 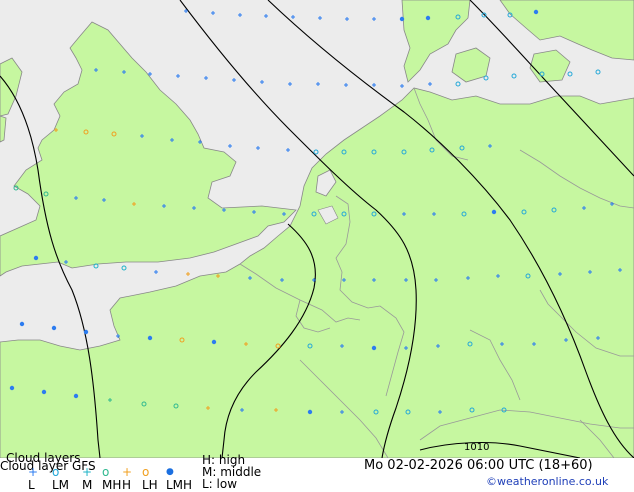 I want to click on legend-code-lm: LM, so click(x=61, y=485).